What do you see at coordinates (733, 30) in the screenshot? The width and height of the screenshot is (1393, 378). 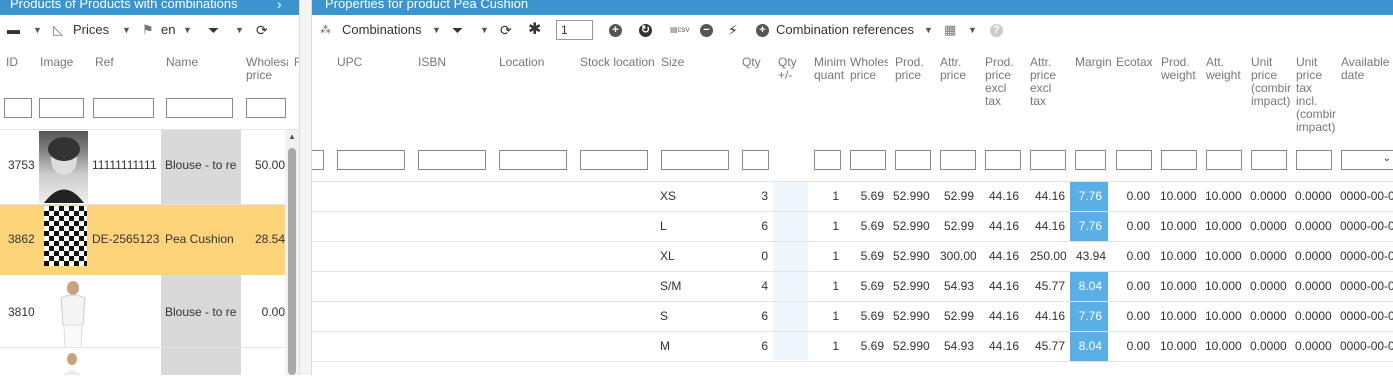 I see `bolt-icon: ⚡` at bounding box center [733, 30].